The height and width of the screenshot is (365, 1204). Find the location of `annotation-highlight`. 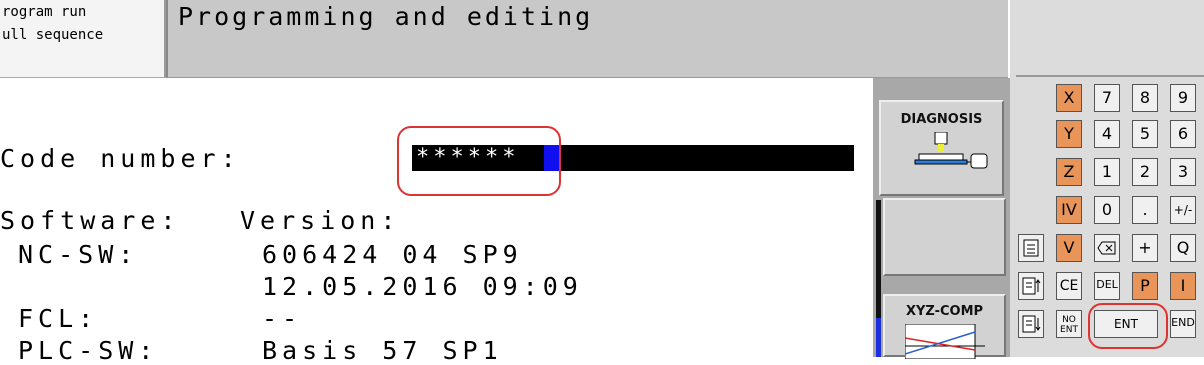

annotation-highlight is located at coordinates (479, 161).